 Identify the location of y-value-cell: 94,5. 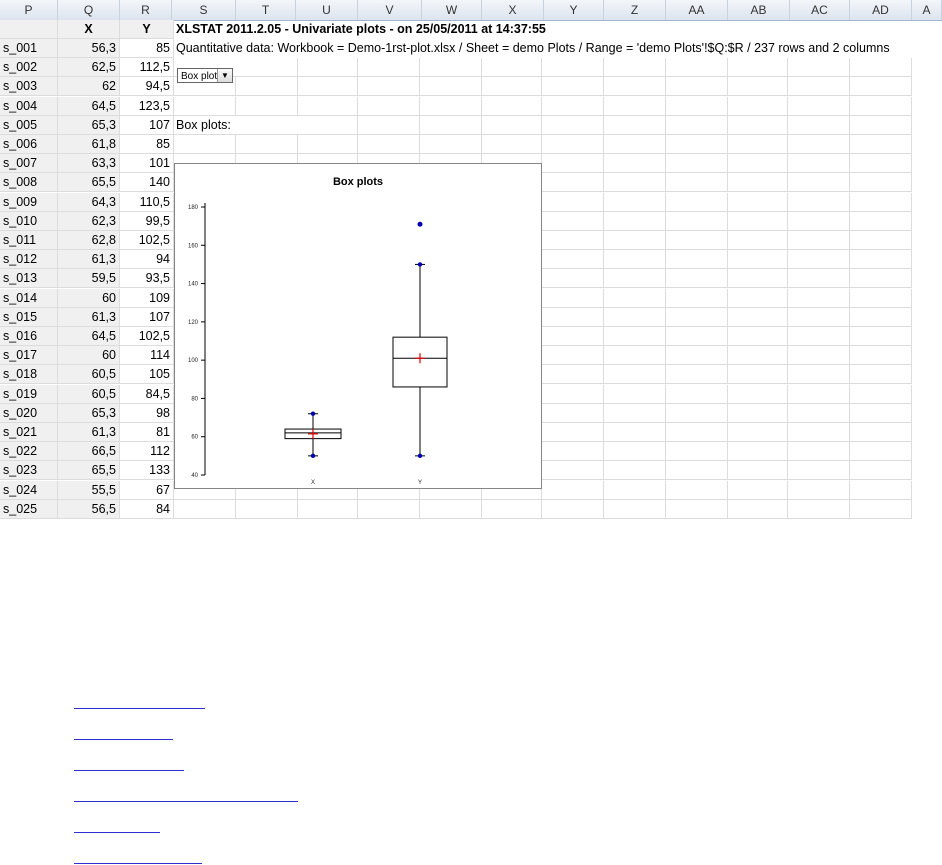
(147, 87).